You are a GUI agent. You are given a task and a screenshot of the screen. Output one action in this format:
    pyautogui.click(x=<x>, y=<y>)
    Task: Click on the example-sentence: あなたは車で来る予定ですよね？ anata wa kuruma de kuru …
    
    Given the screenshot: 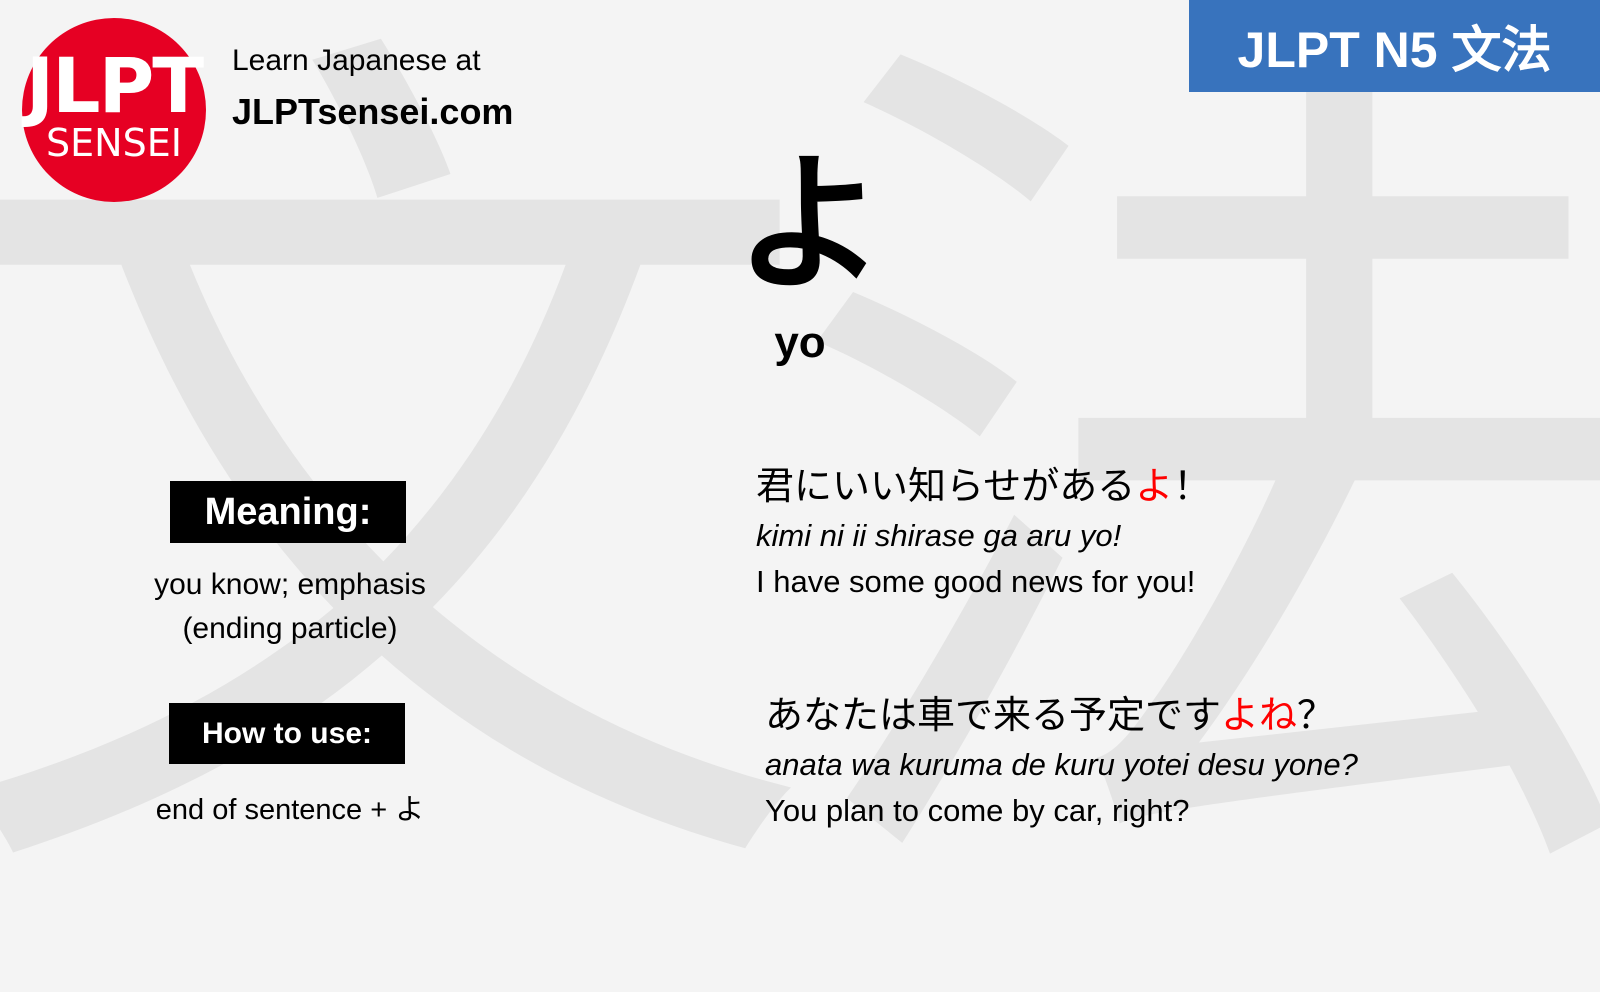 What is the action you would take?
    pyautogui.click(x=1061, y=761)
    